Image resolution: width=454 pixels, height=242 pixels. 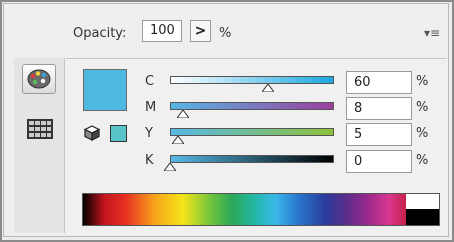 What do you see at coordinates (162, 31) in the screenshot?
I see `opacity-input: 100` at bounding box center [162, 31].